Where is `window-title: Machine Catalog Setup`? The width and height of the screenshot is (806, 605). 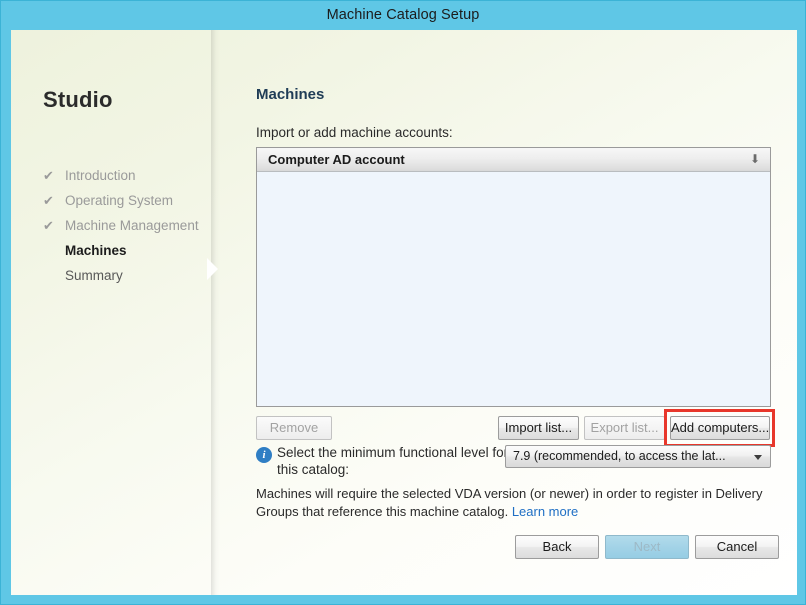 window-title: Machine Catalog Setup is located at coordinates (403, 15).